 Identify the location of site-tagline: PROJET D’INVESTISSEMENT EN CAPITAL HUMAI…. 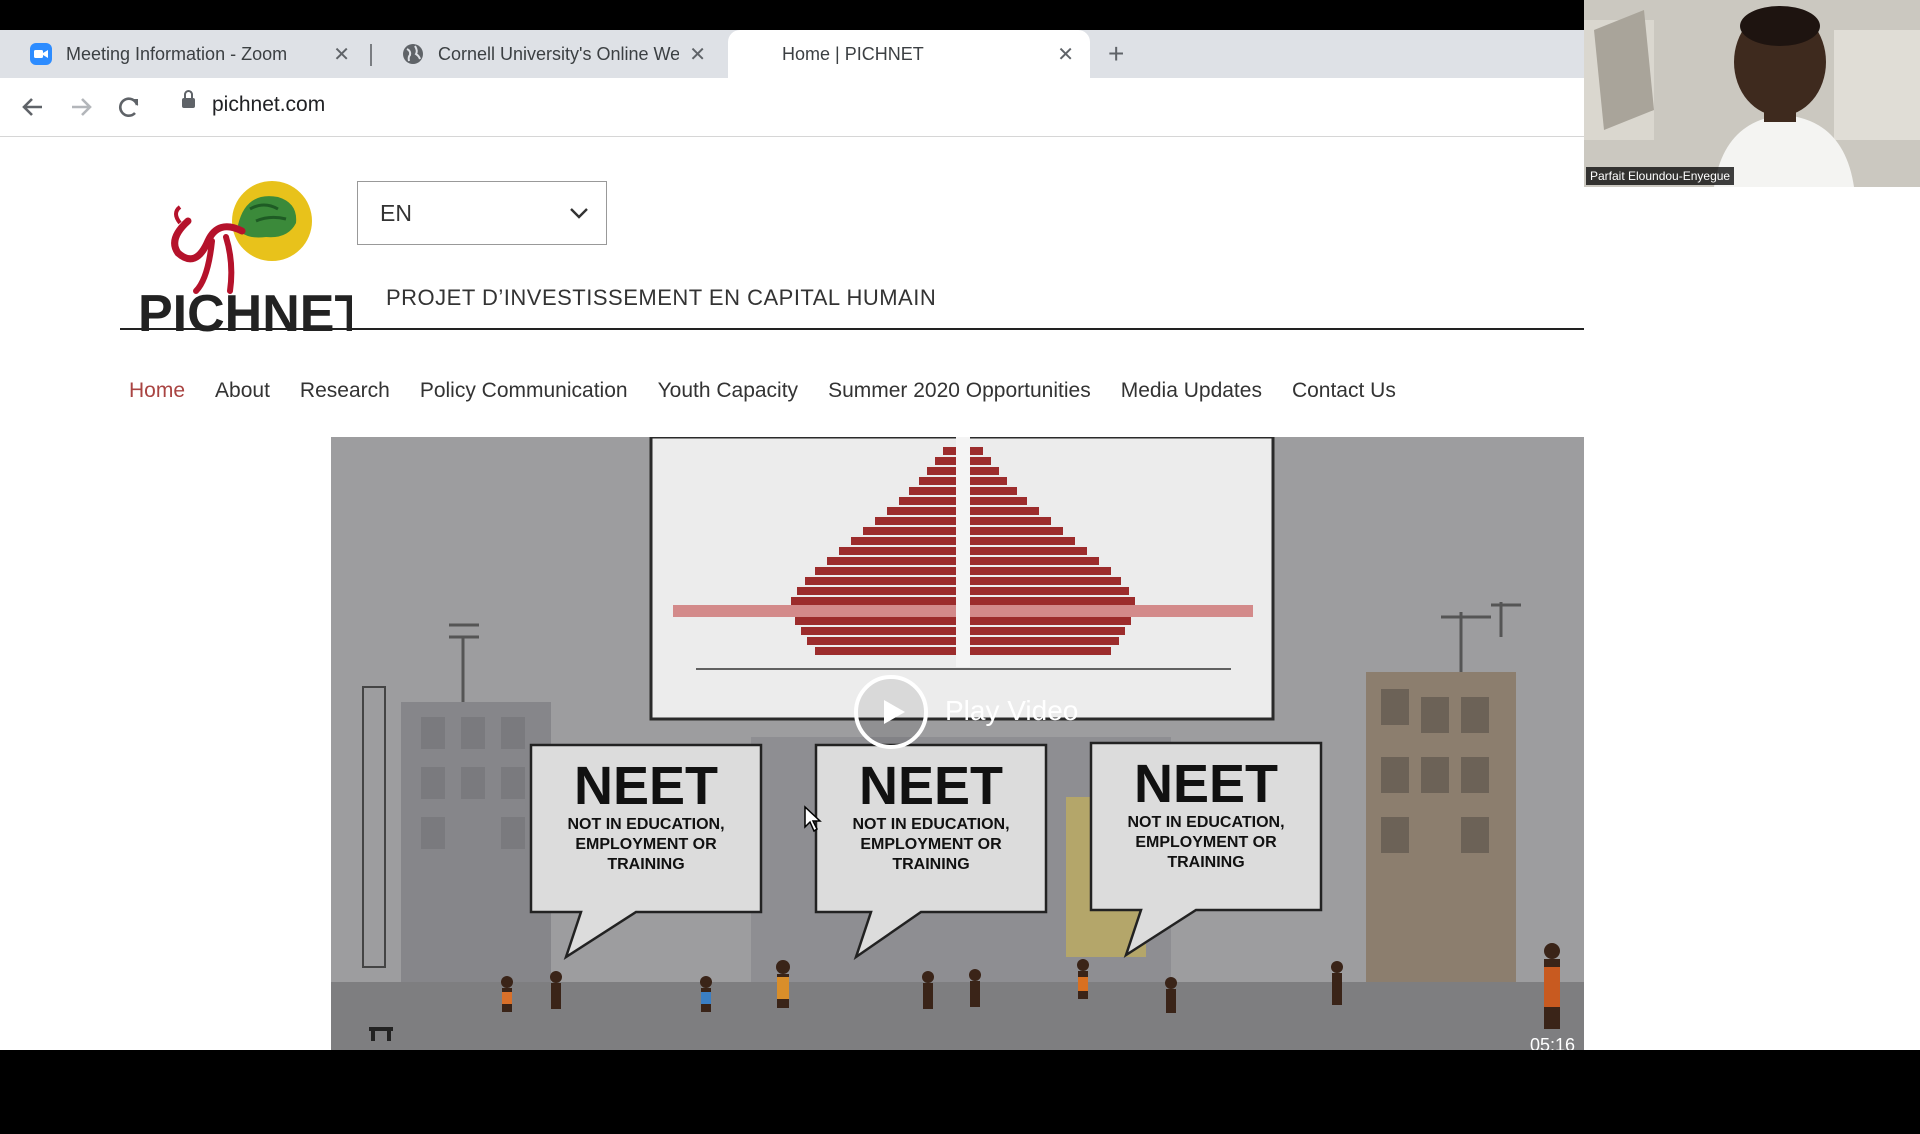
(661, 297).